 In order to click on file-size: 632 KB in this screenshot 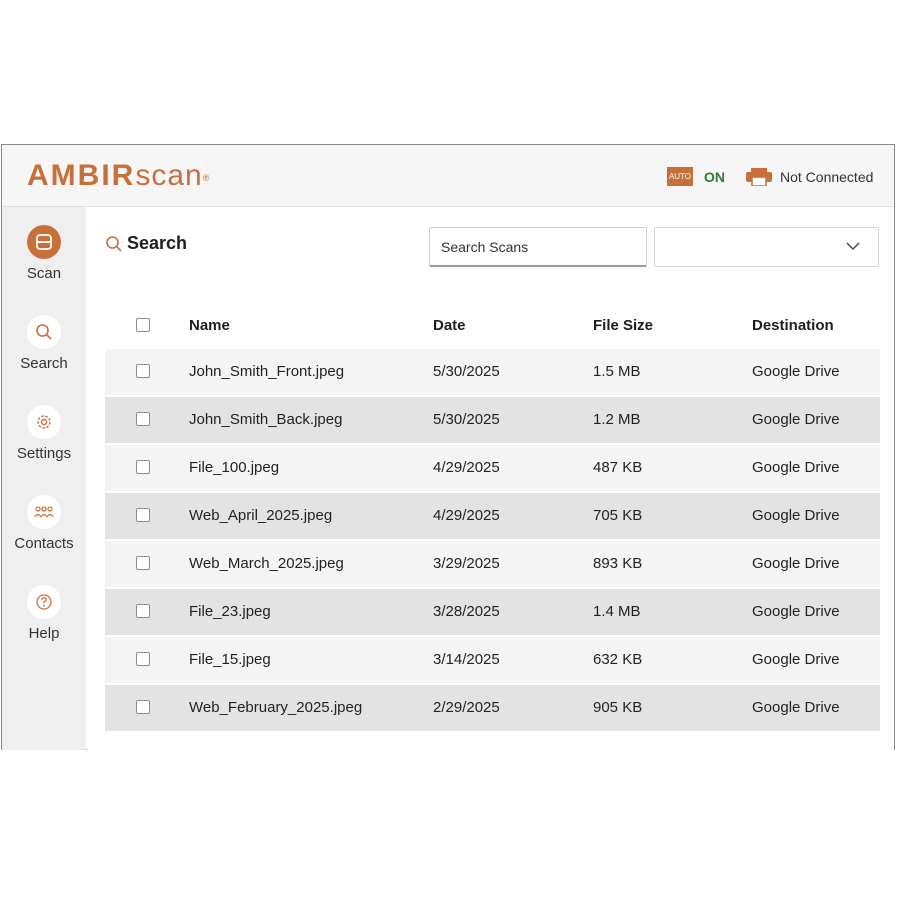, I will do `click(618, 659)`.